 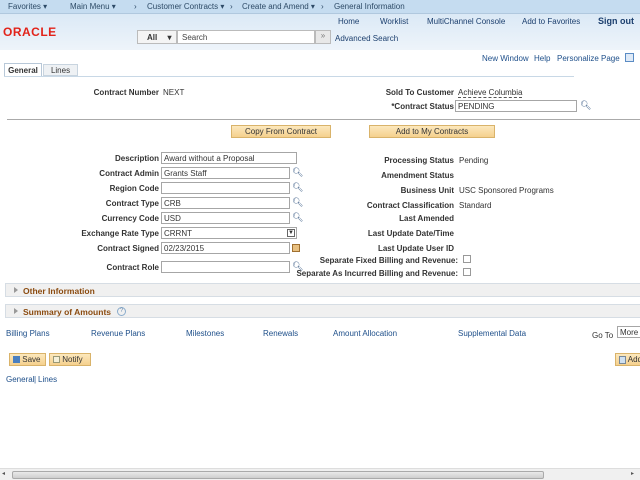 I want to click on scrollbar-thumb, so click(x=278, y=475).